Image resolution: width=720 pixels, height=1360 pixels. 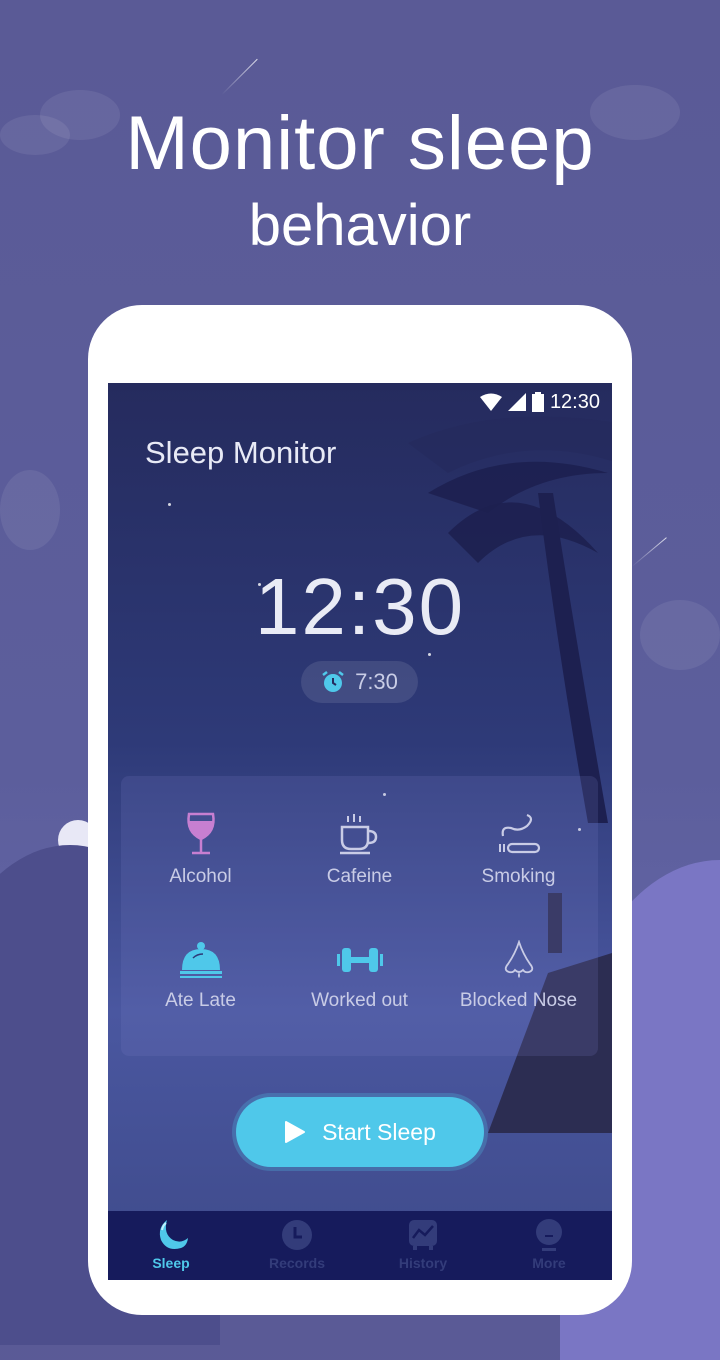 I want to click on factor-worked-out: Worked out, so click(x=359, y=976).